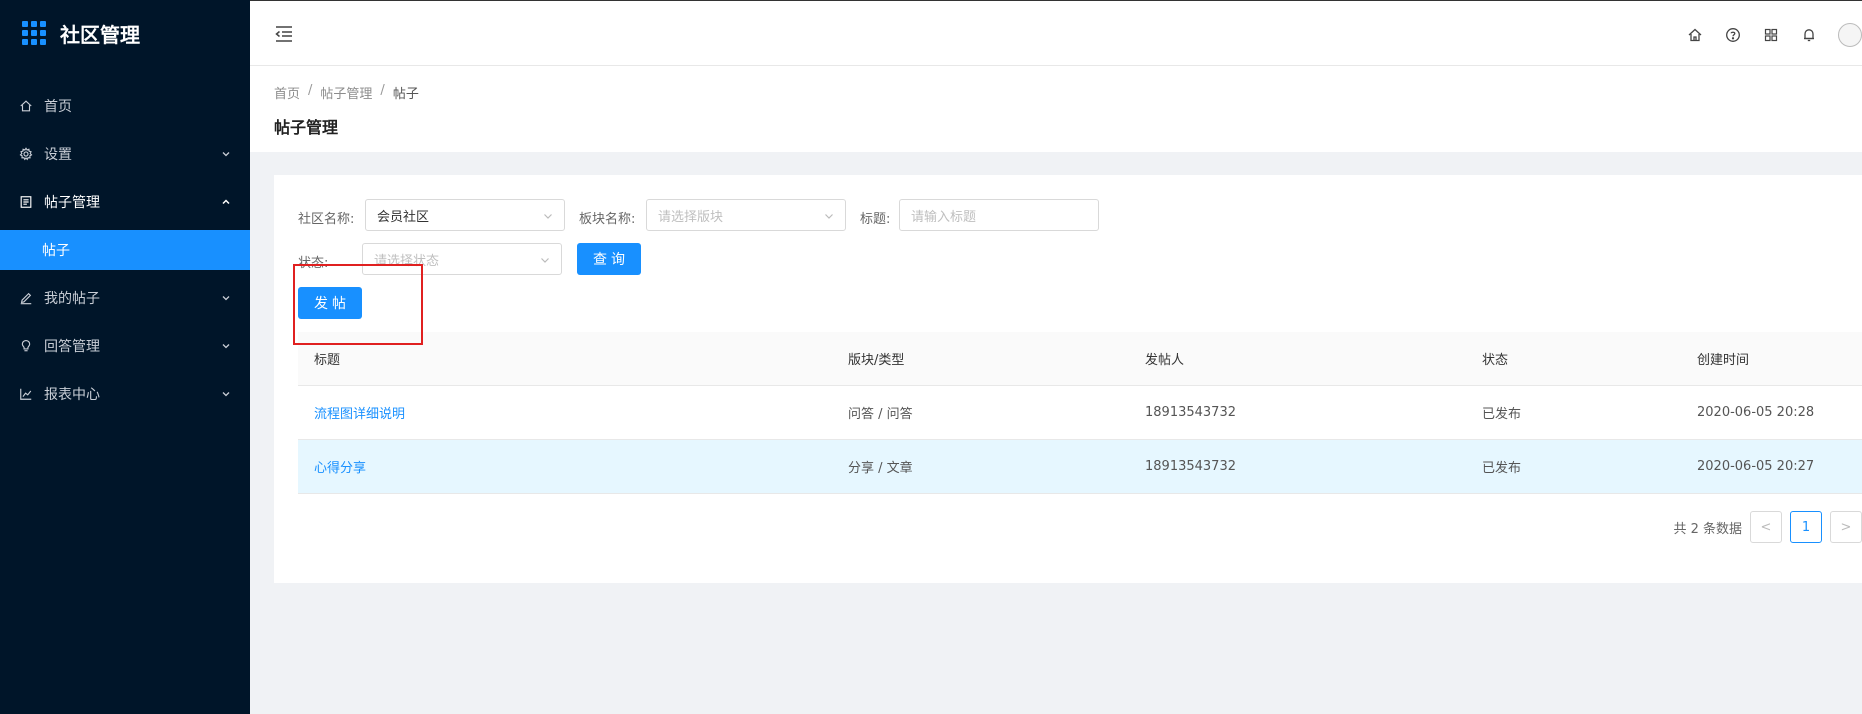 Image resolution: width=1862 pixels, height=714 pixels. What do you see at coordinates (72, 203) in the screenshot?
I see `sidebar-item-label: 帖子管理` at bounding box center [72, 203].